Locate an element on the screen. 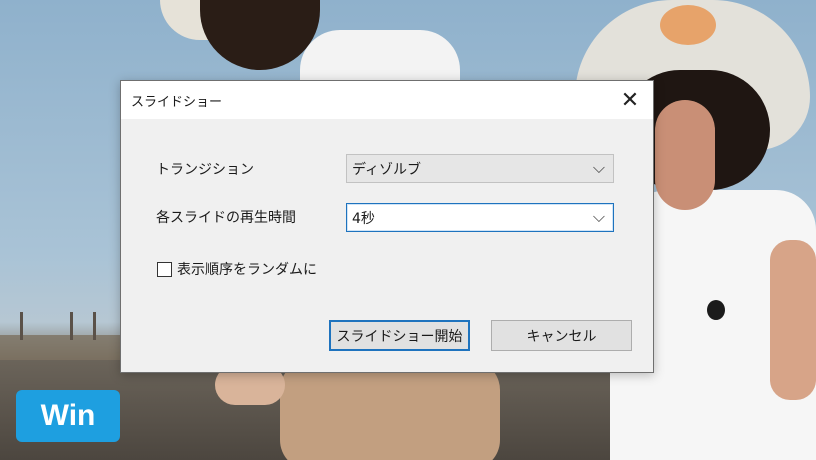 This screenshot has height=460, width=816. shuffle-label: 表示順序をランダムに is located at coordinates (247, 270).